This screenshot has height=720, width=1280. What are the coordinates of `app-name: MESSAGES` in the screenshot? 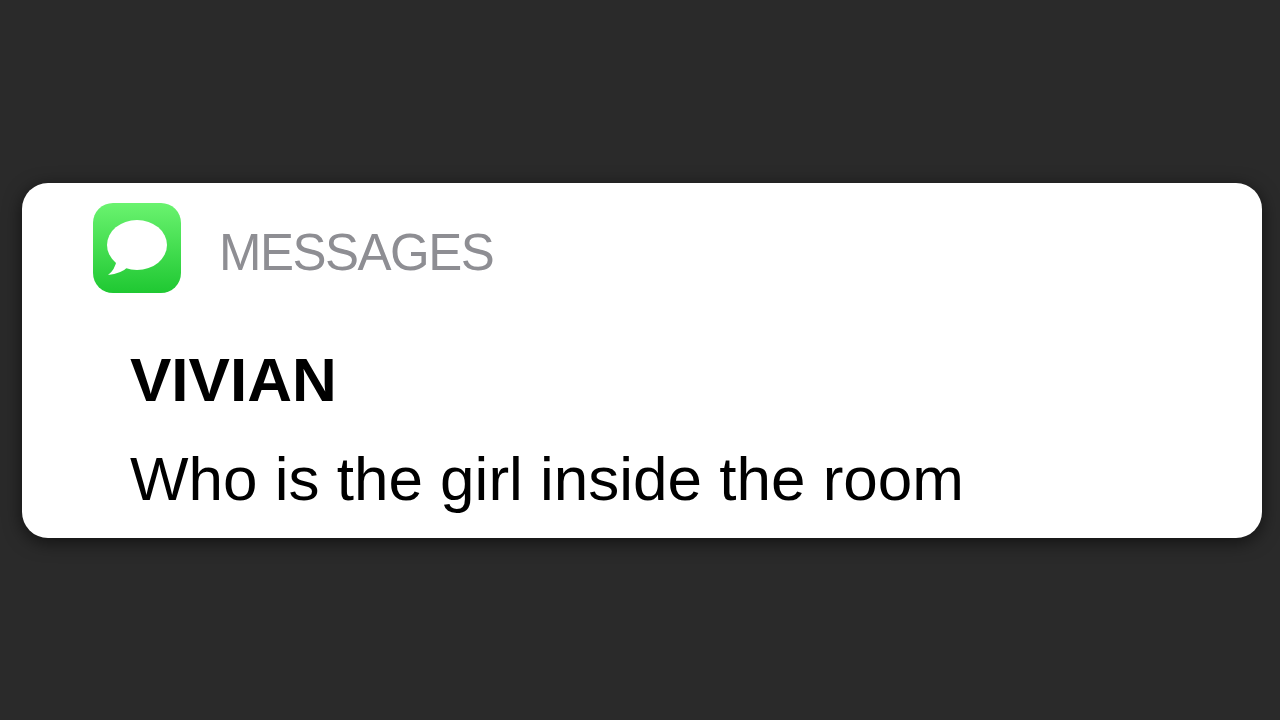 It's located at (356, 252).